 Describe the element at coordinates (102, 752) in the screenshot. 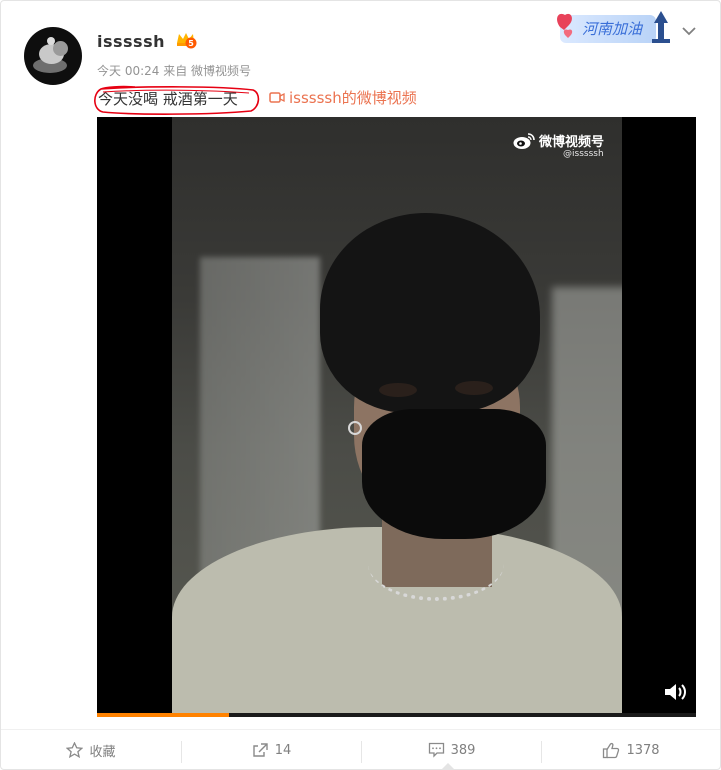

I see `favorite-label: 收藏` at that location.